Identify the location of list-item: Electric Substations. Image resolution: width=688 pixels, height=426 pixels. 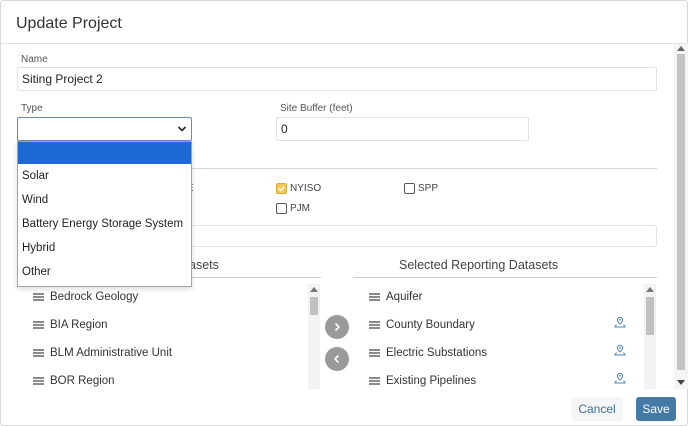
(428, 353).